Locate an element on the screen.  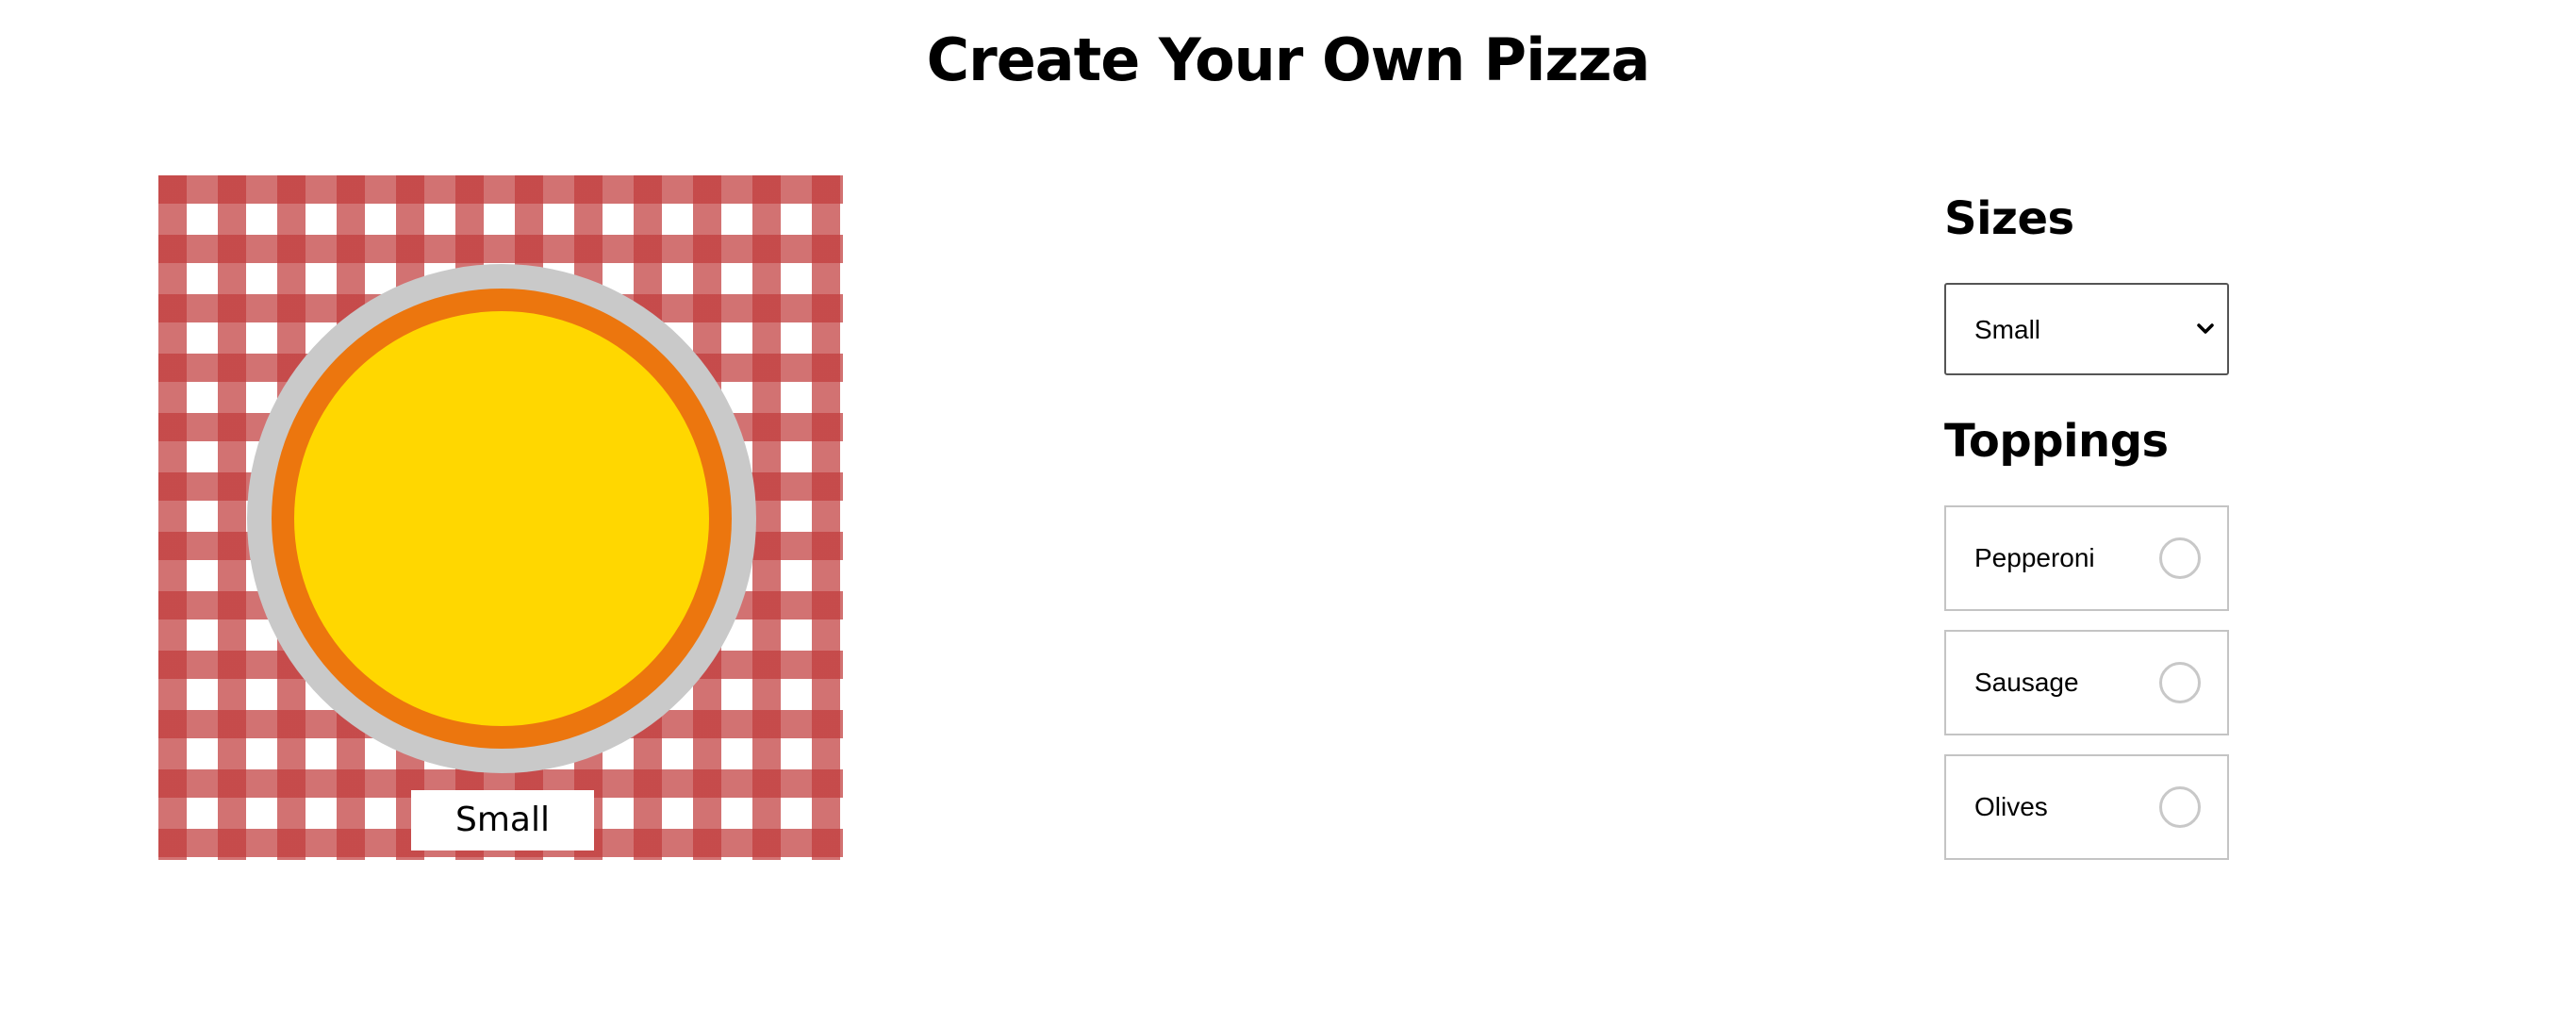
size-select: Small is located at coordinates (2086, 329).